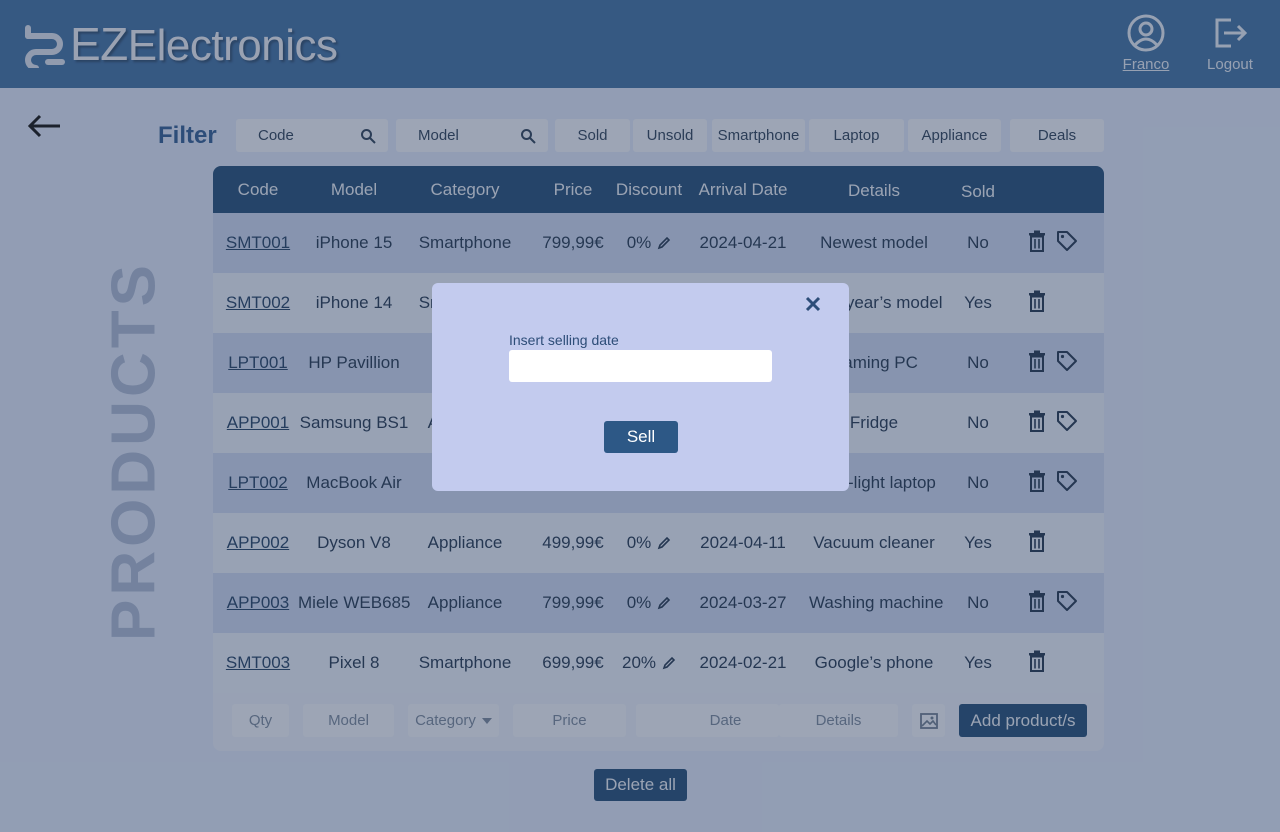 This screenshot has width=1280, height=832. Describe the element at coordinates (564, 340) in the screenshot. I see `selling-date-label: Insert selling date` at that location.